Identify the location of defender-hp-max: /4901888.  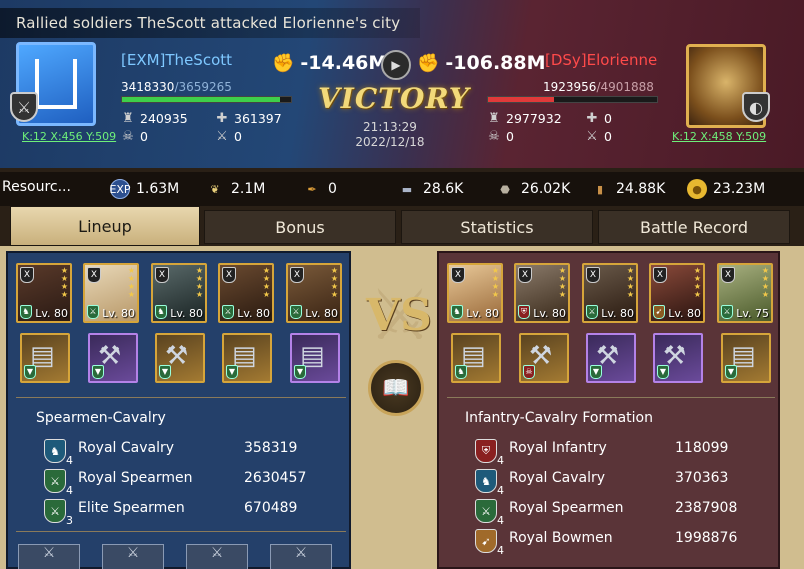
(625, 87).